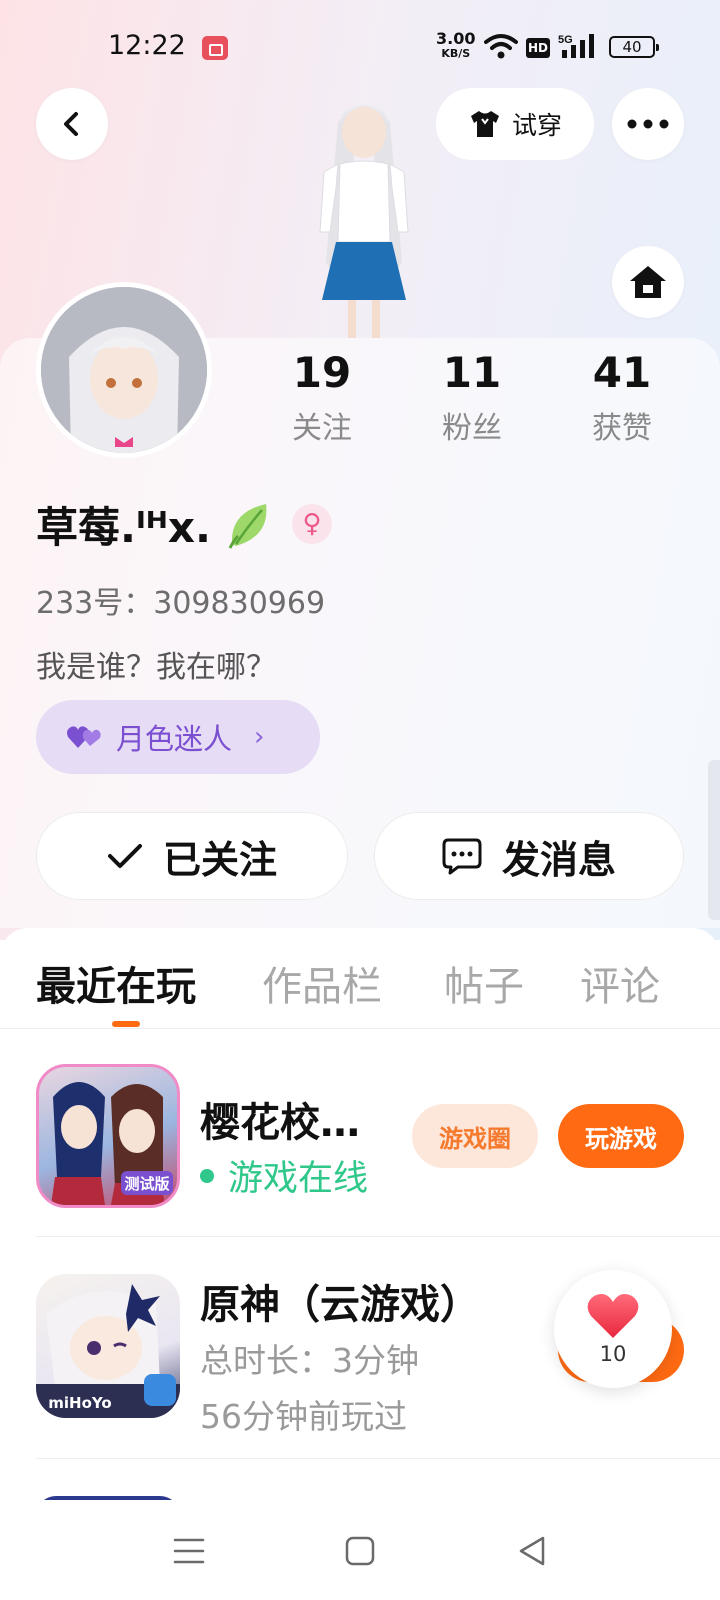 This screenshot has height=1600, width=720. What do you see at coordinates (79, 1403) in the screenshot?
I see `game-icon-genshin-badge: miHoYo` at bounding box center [79, 1403].